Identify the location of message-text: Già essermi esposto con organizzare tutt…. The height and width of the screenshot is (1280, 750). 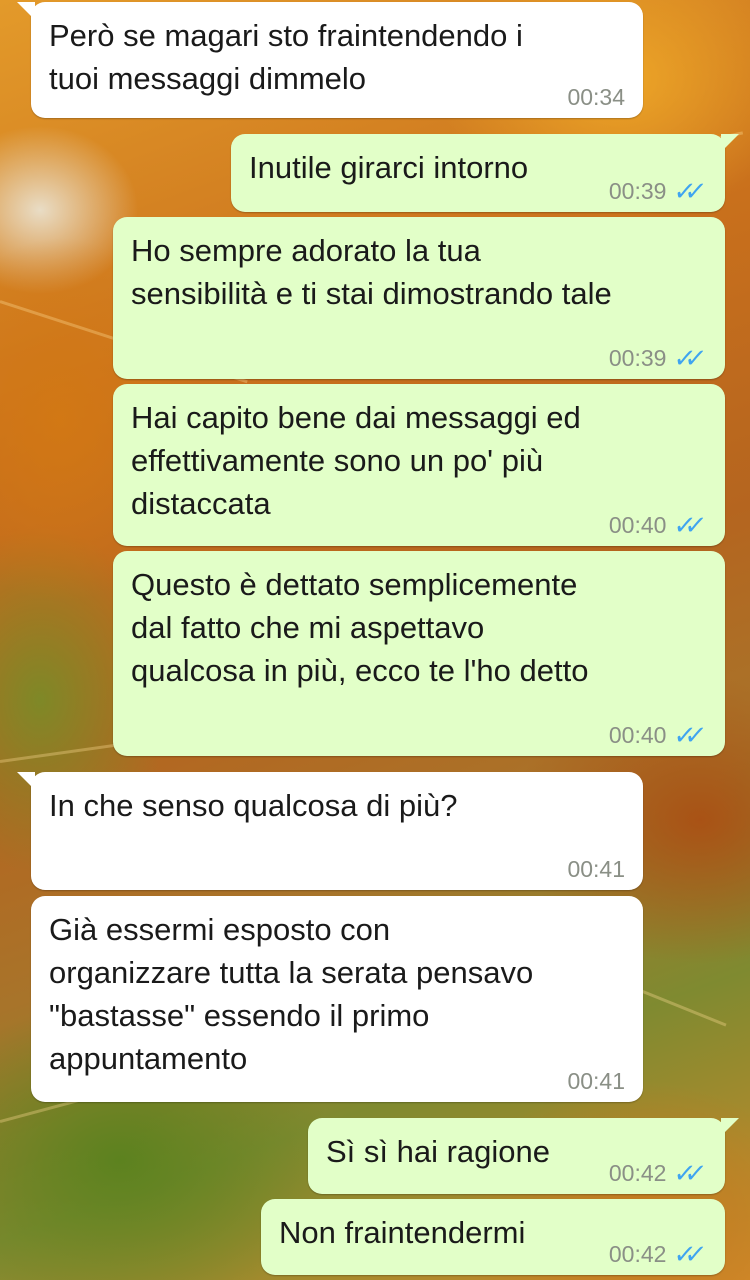
(291, 994).